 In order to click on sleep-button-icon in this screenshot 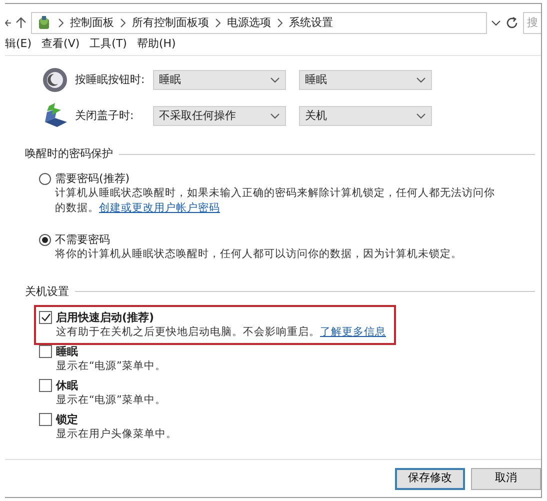, I will do `click(55, 80)`.